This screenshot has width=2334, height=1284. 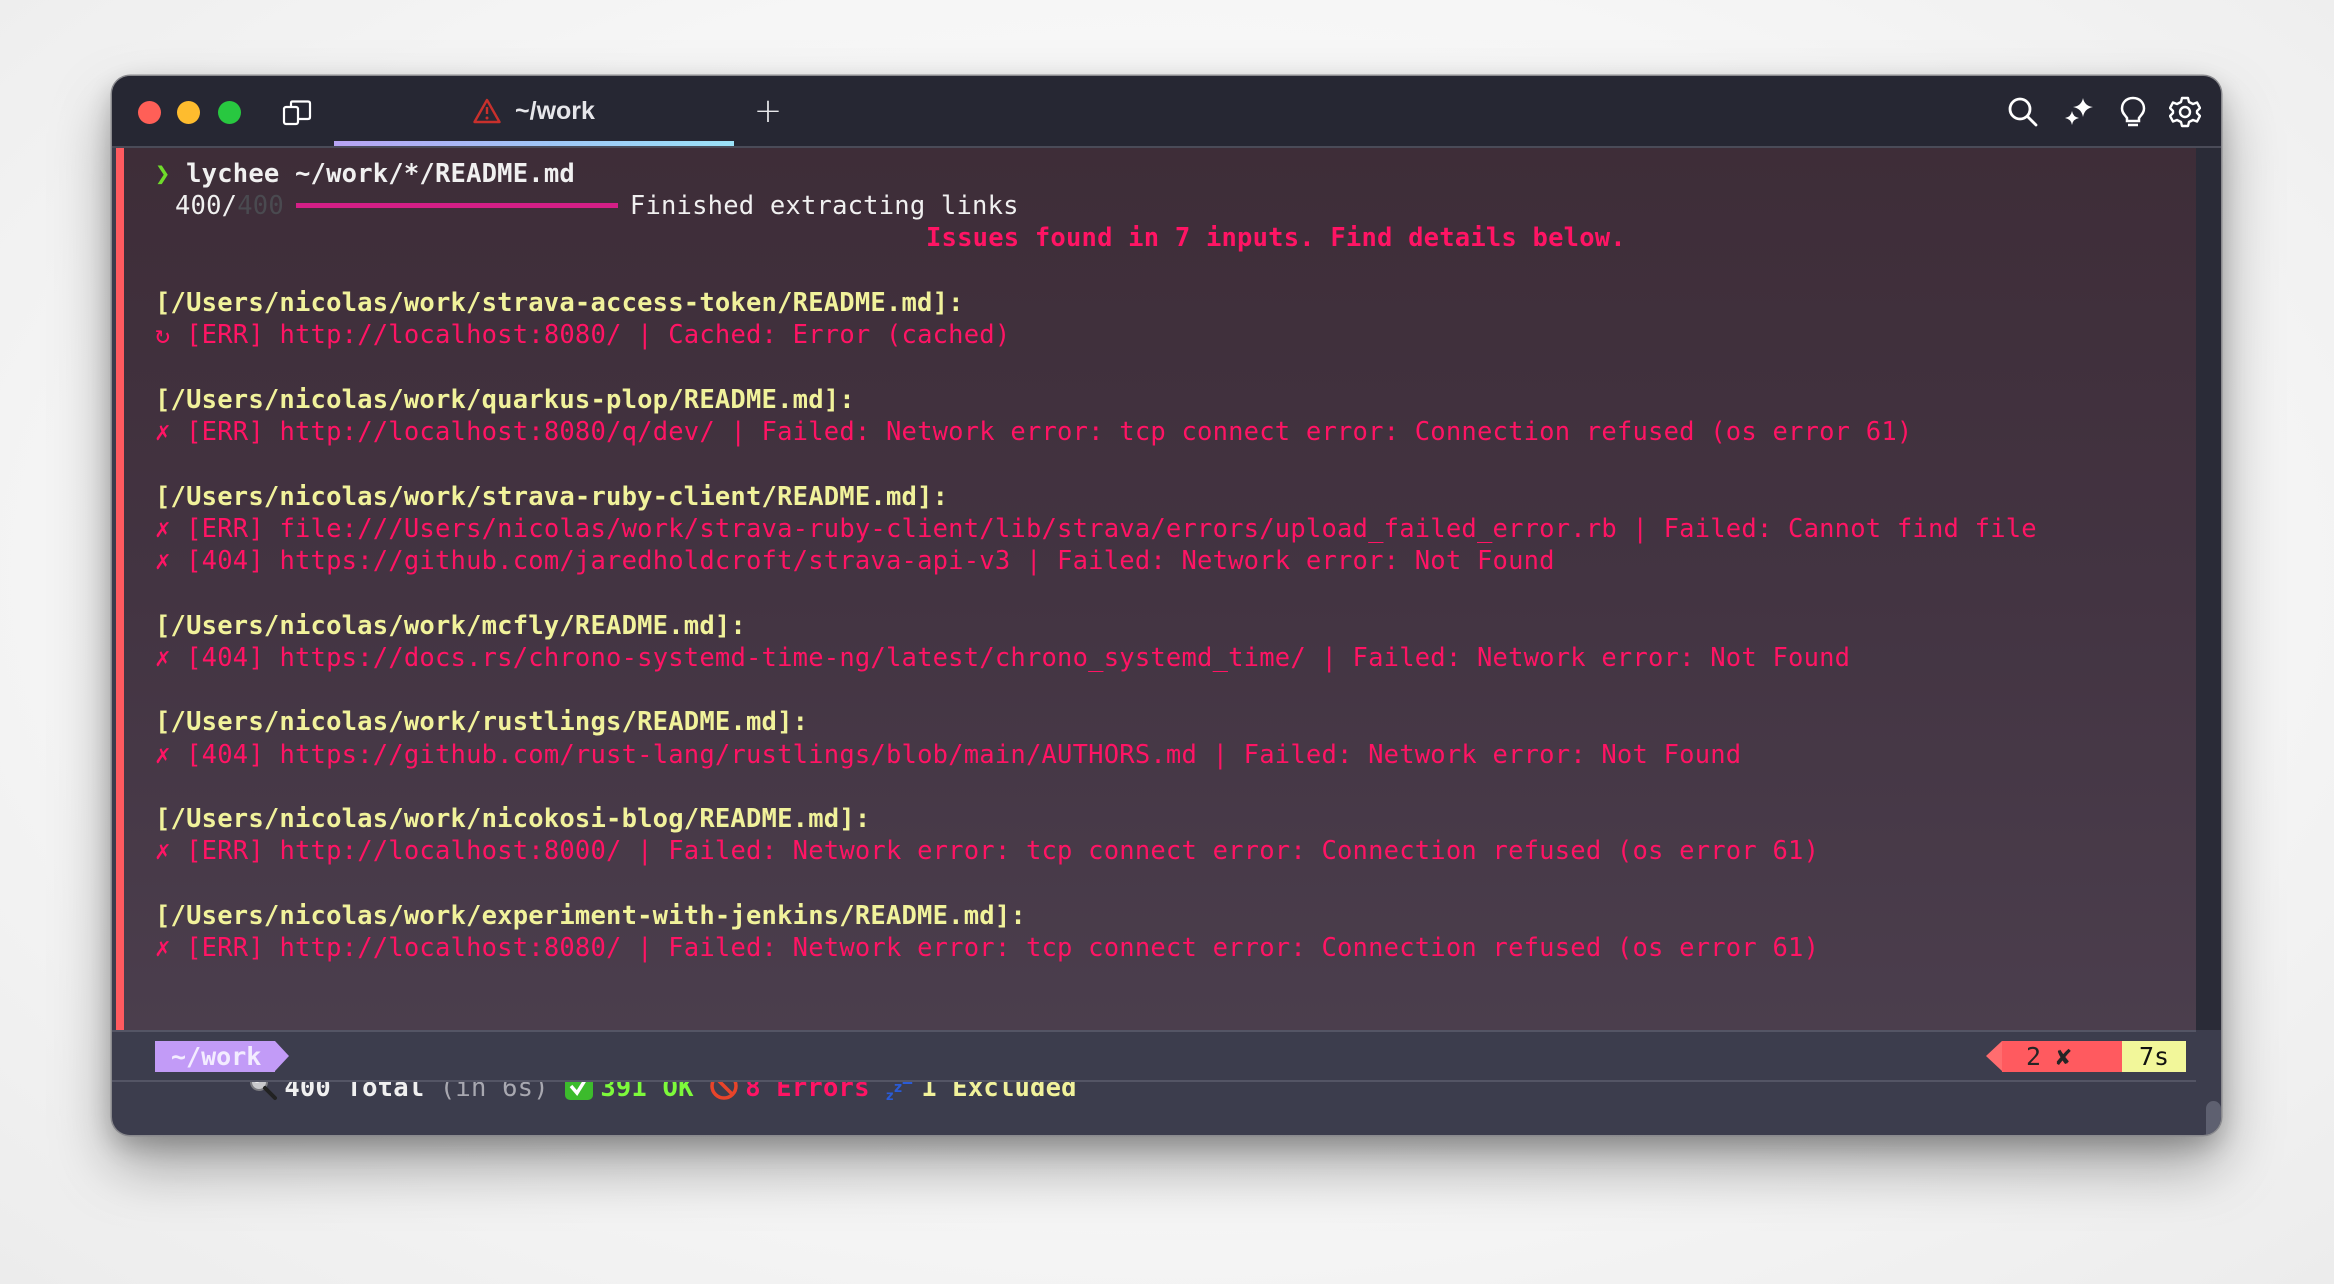 I want to click on prompt-status-bar: ~/work 2 ✘ 7s, so click(x=1154, y=1056).